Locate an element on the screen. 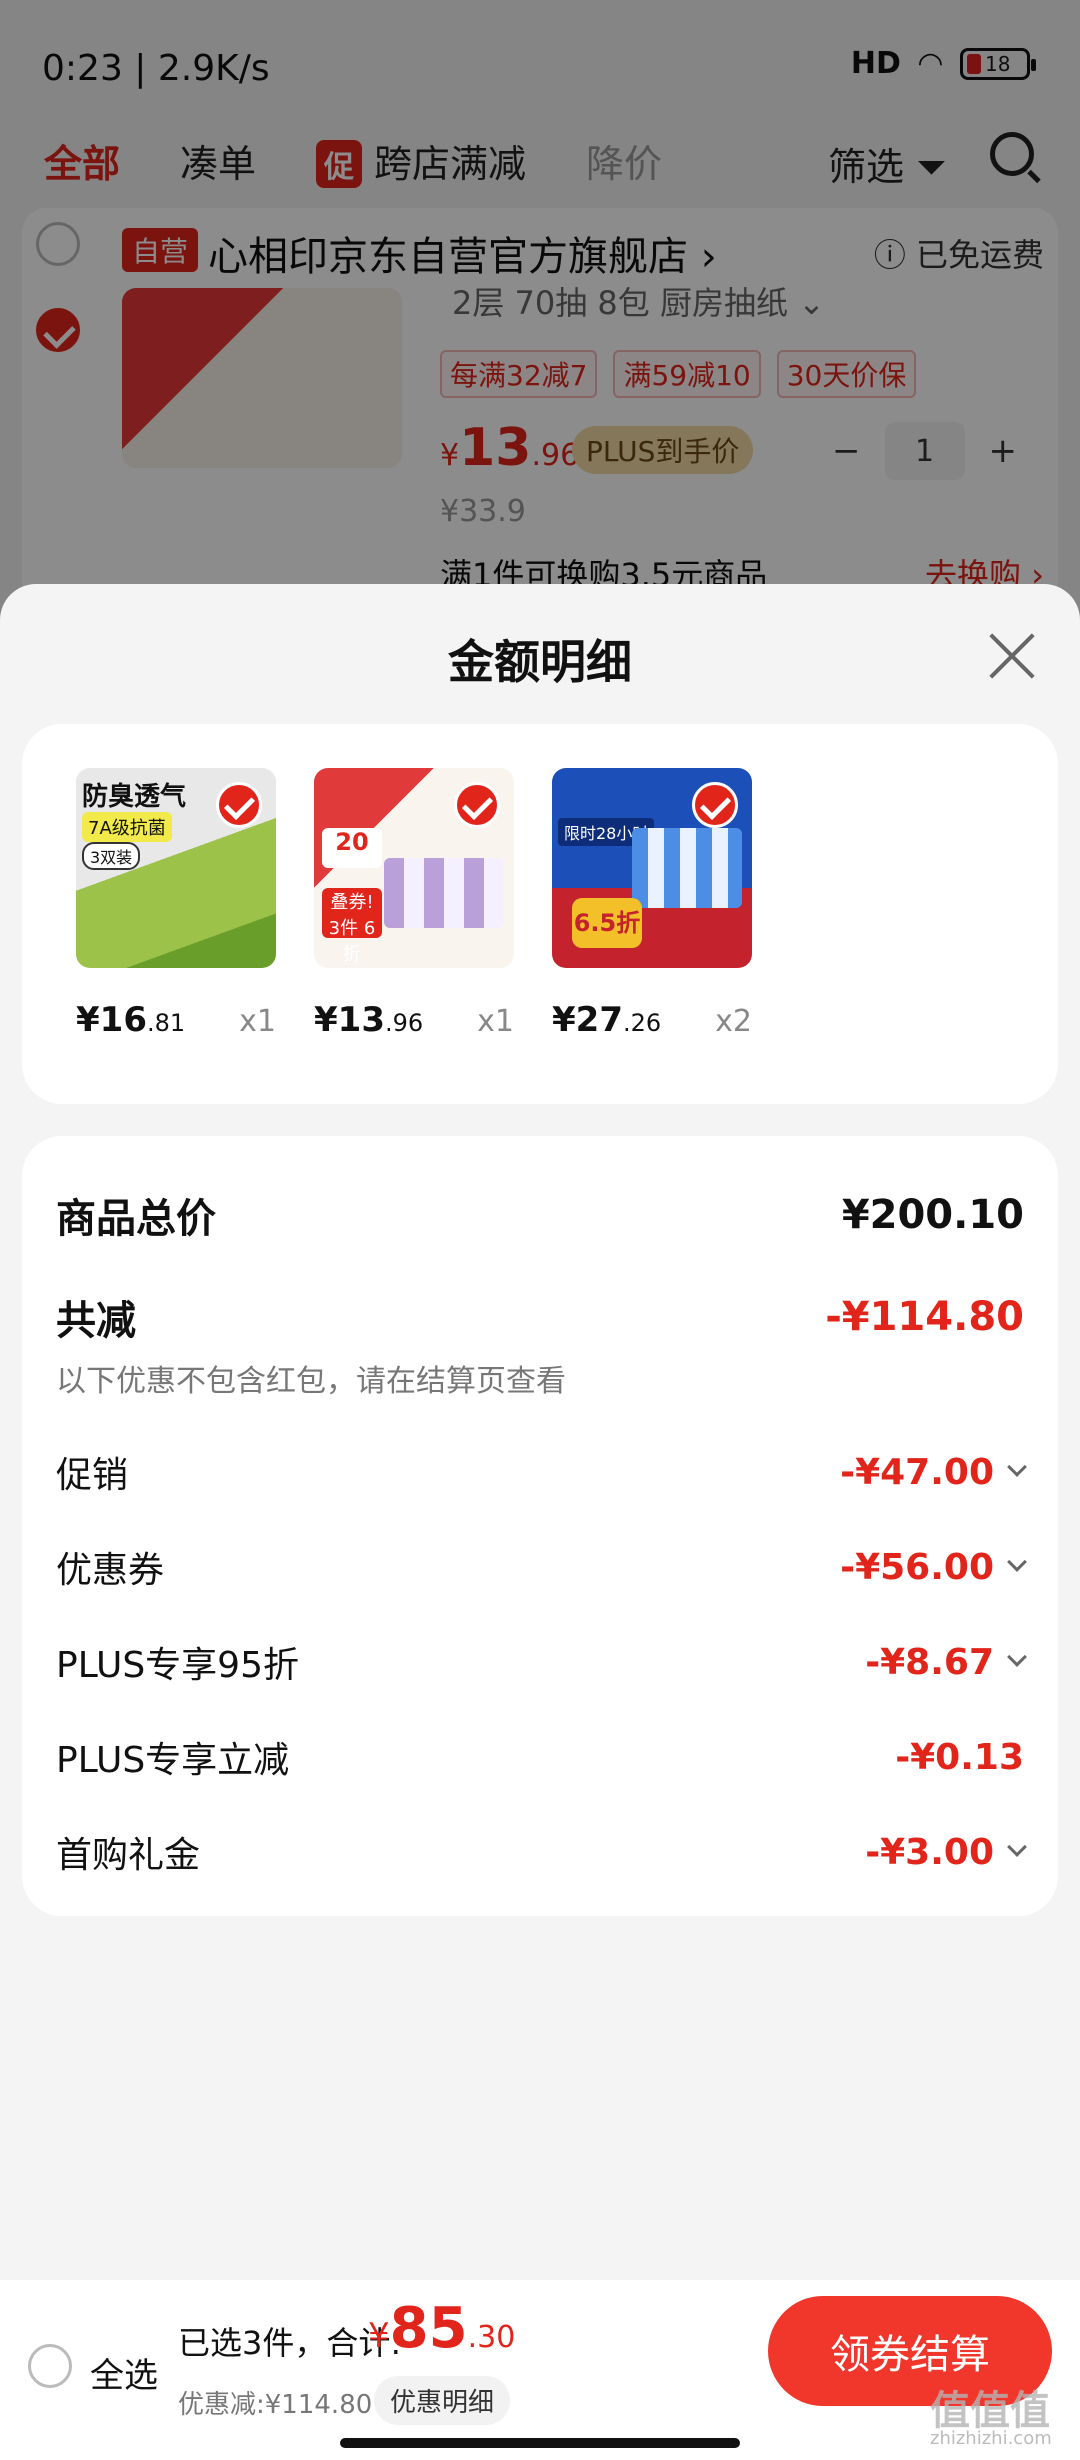  home-indicator is located at coordinates (540, 2443).